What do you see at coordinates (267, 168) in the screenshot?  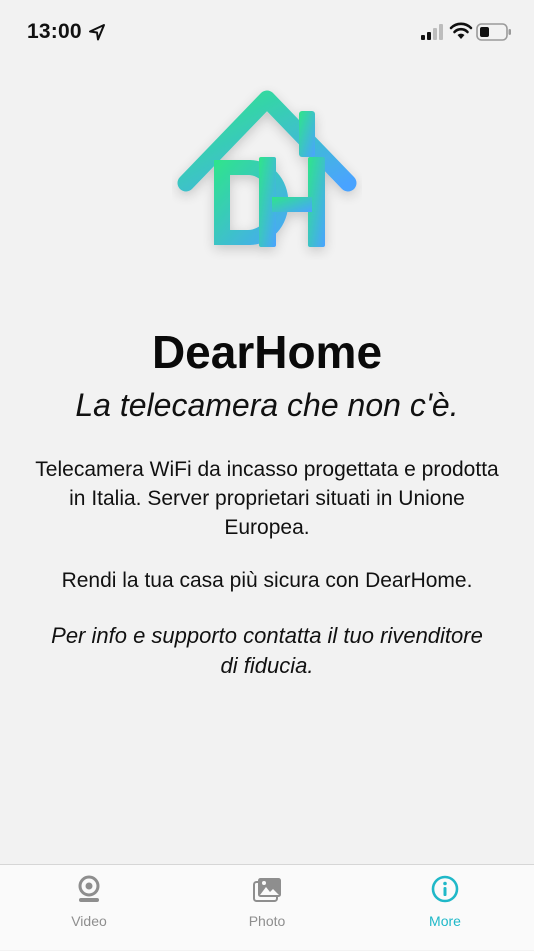 I see `dearhome-logo` at bounding box center [267, 168].